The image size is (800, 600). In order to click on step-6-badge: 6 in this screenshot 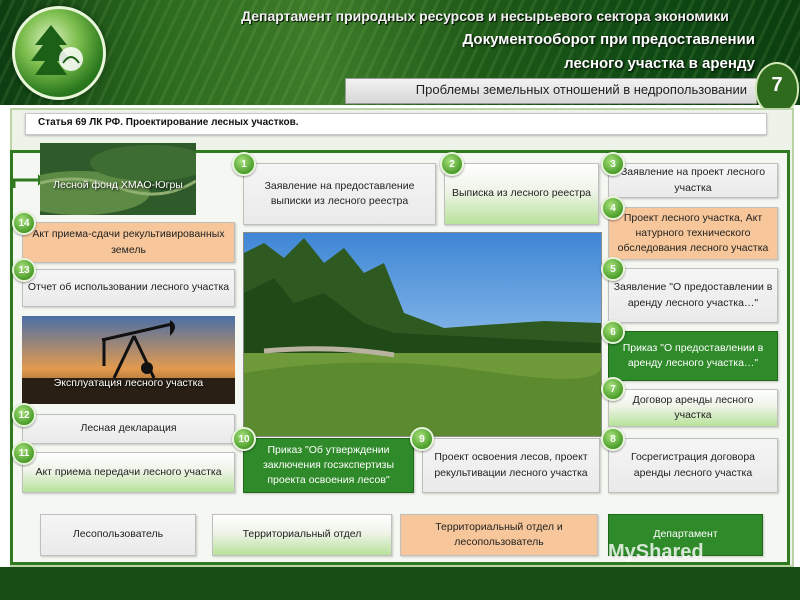, I will do `click(613, 332)`.